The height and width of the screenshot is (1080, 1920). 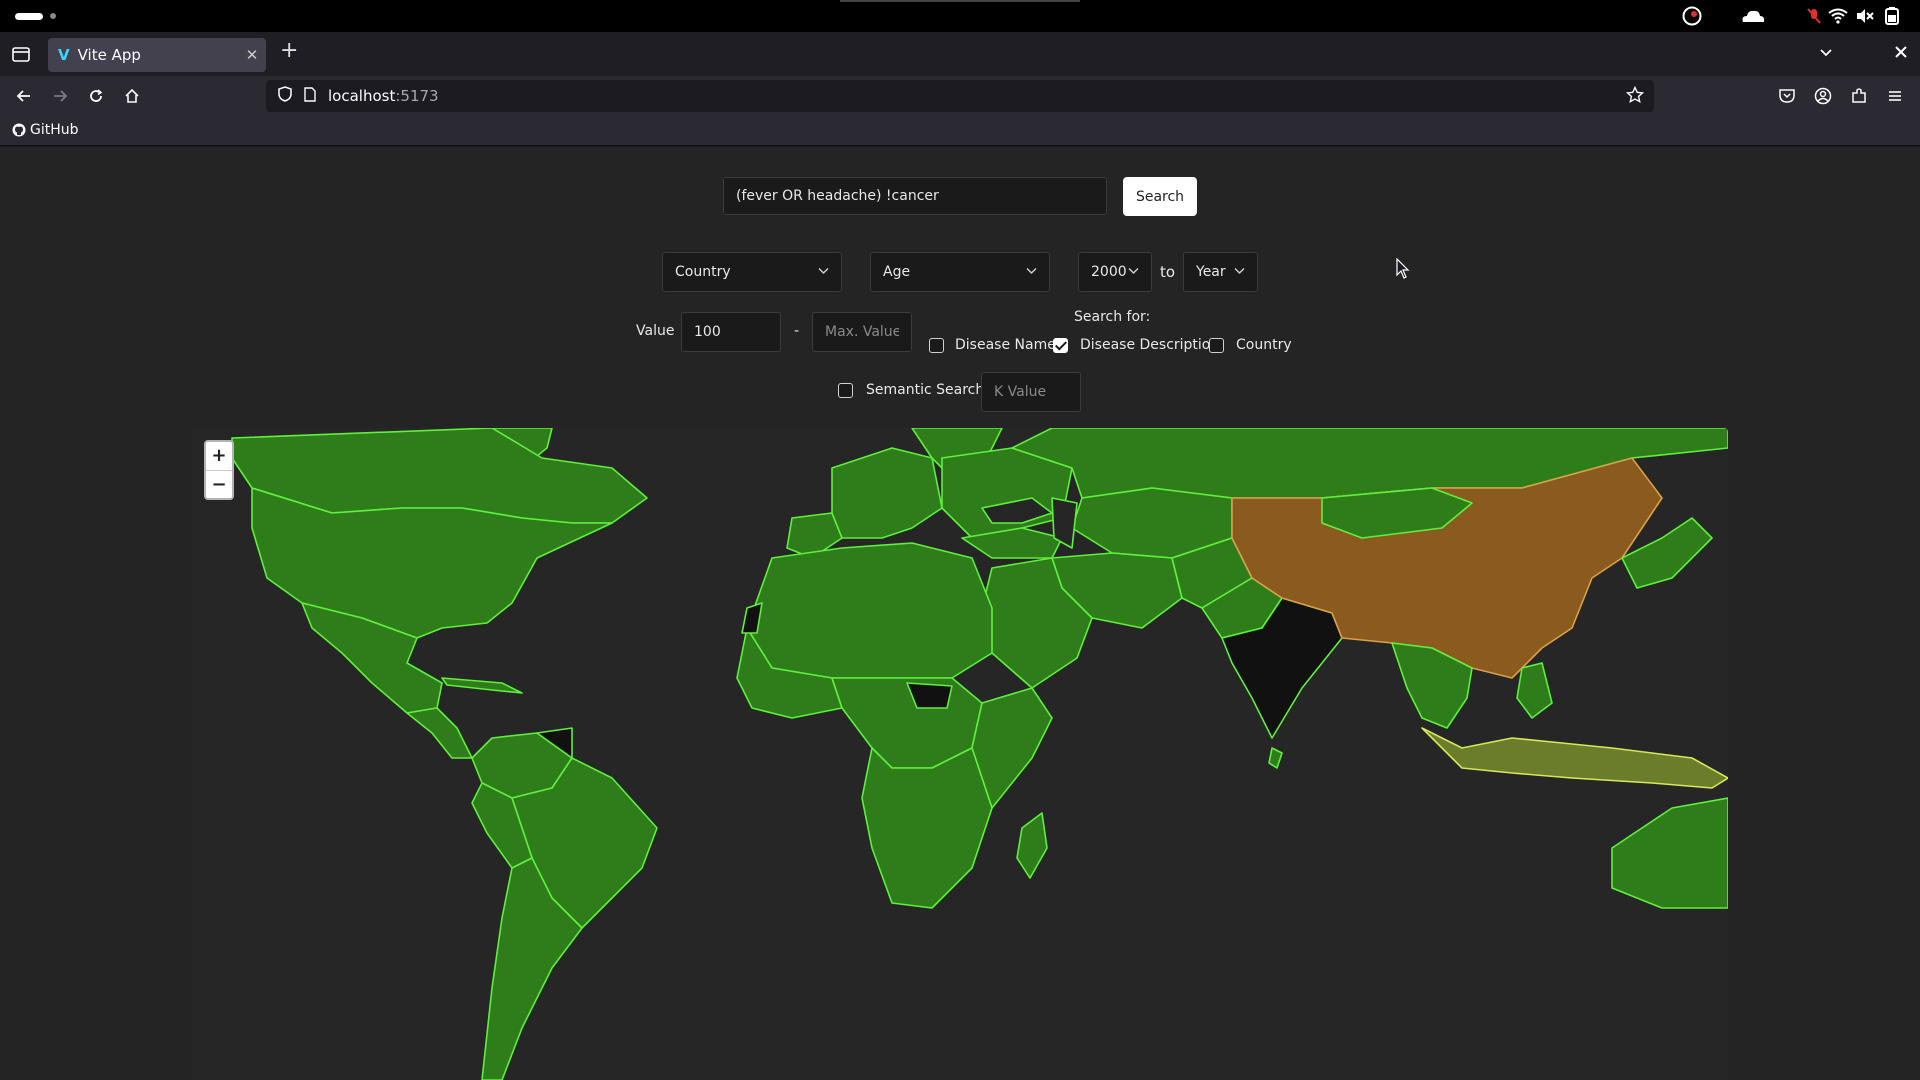 I want to click on top-edge-line, so click(x=960, y=1).